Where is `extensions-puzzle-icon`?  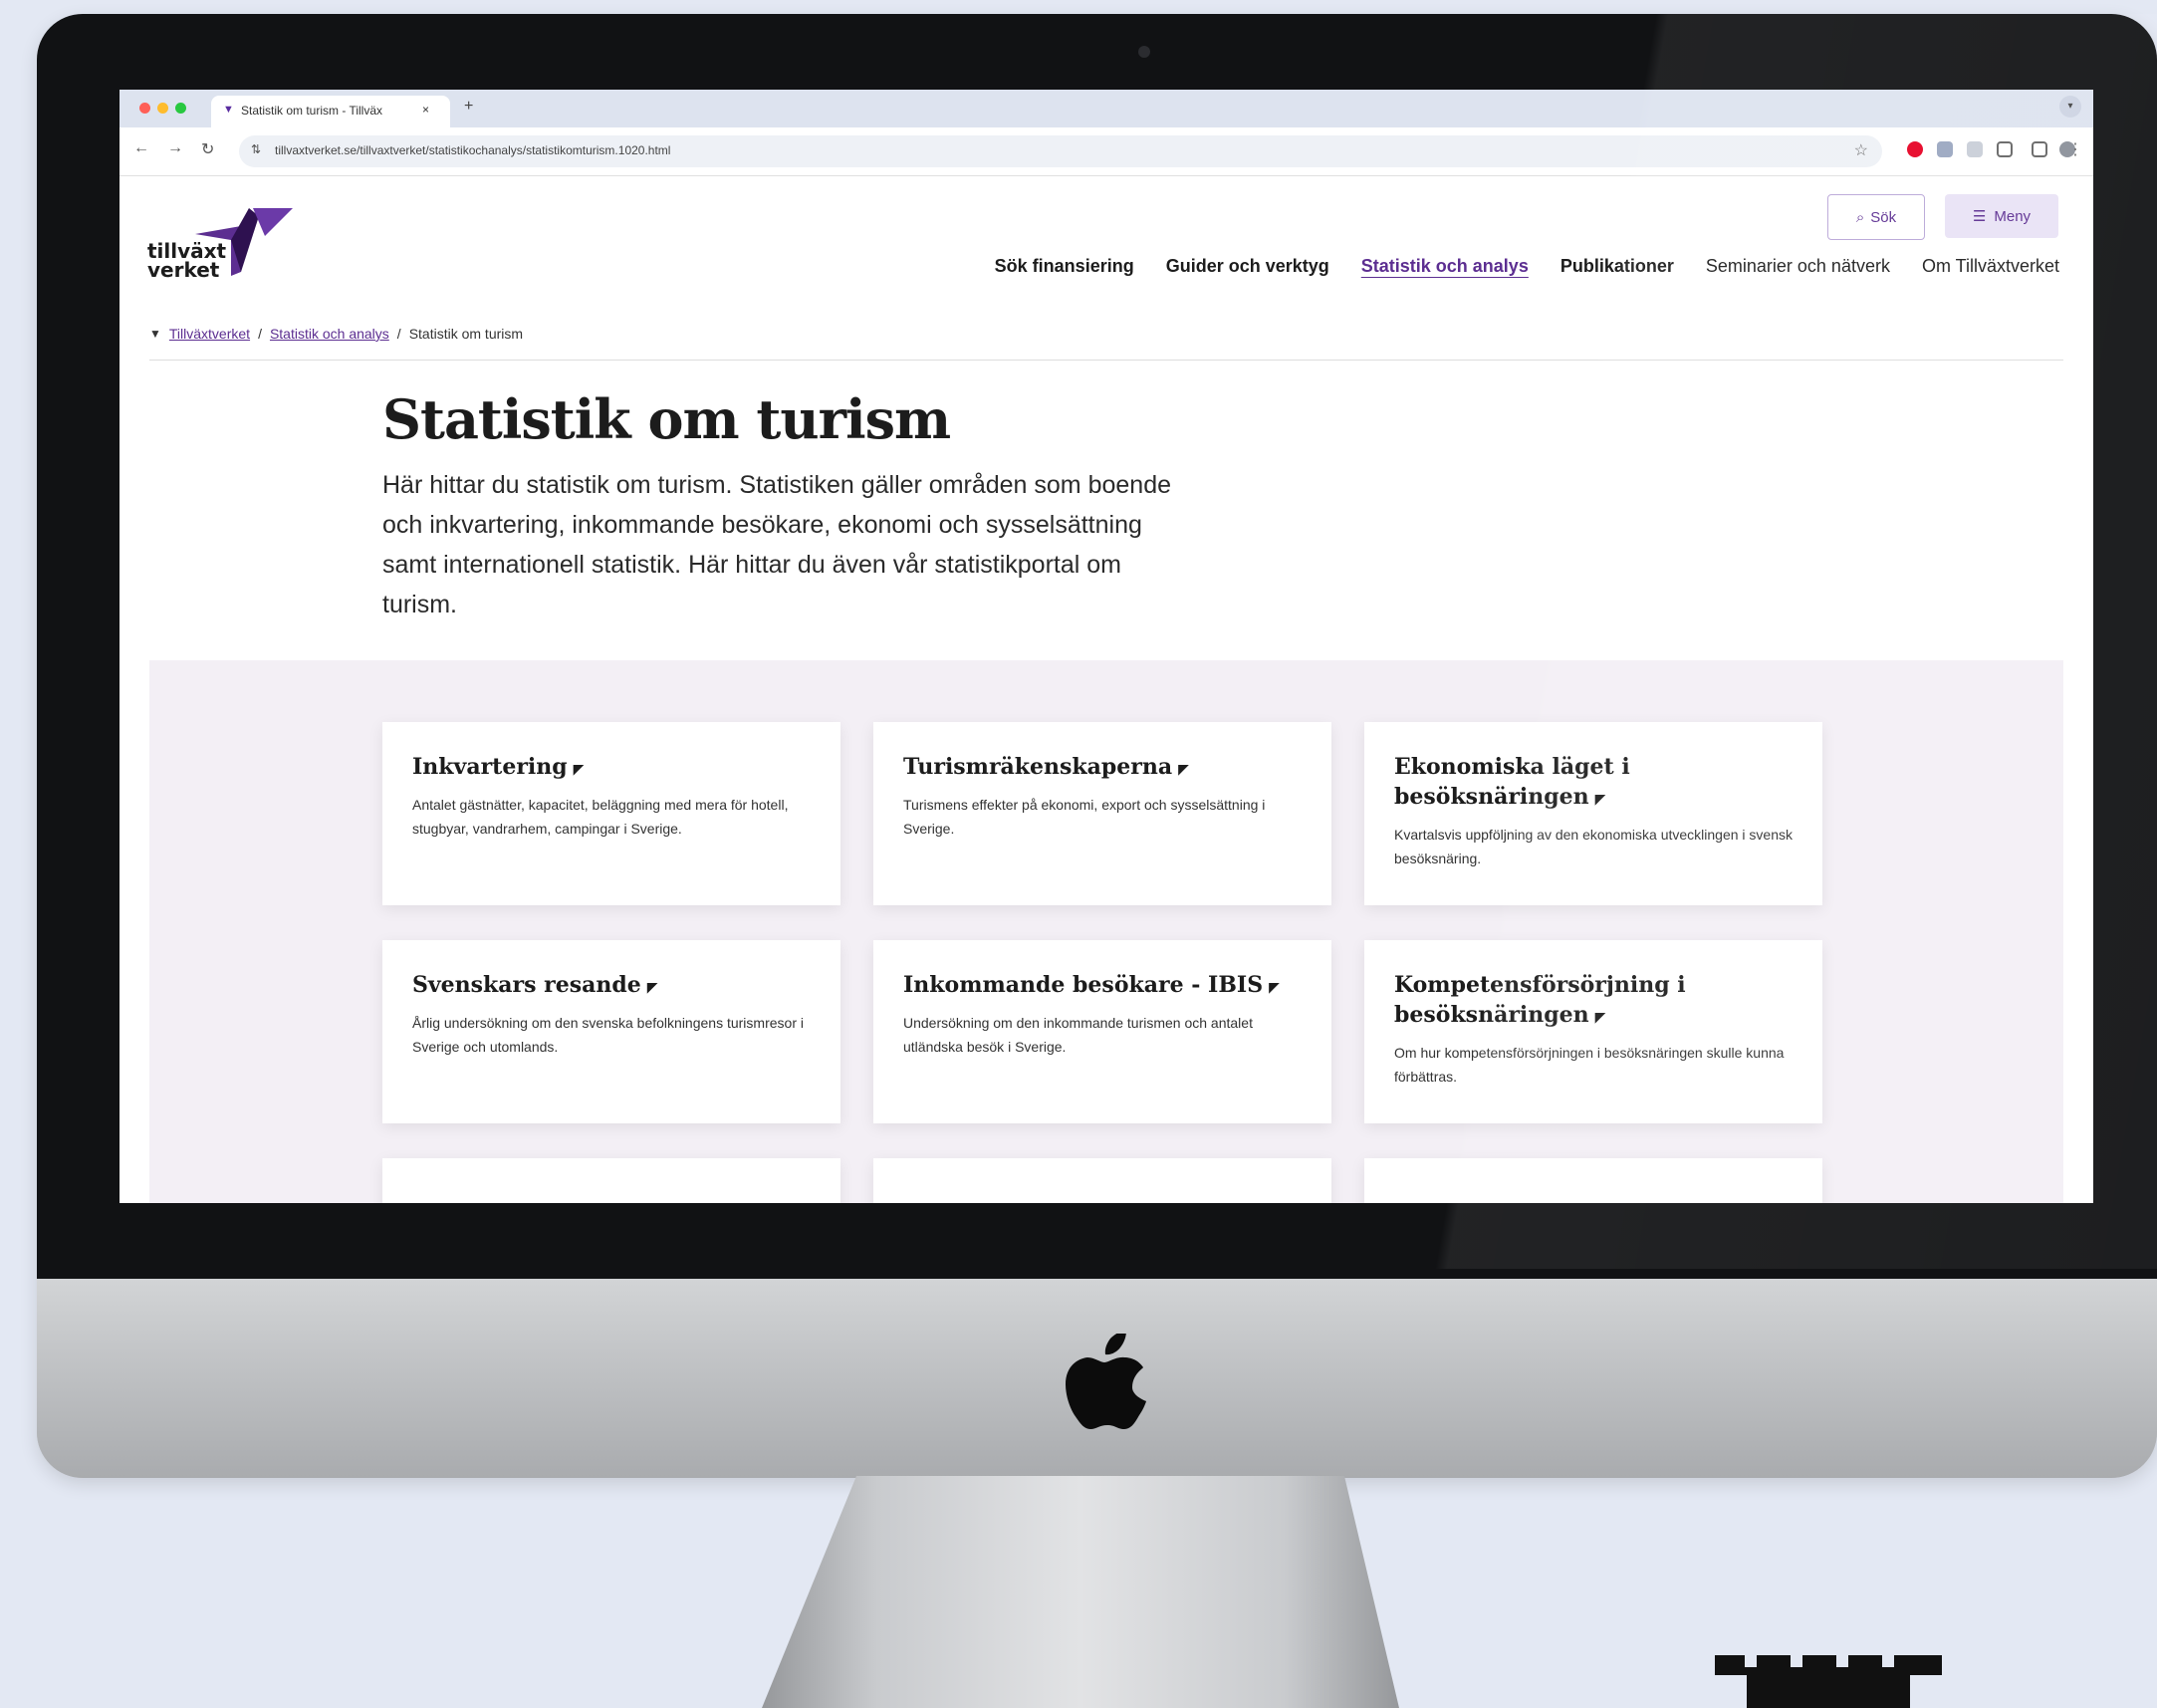 extensions-puzzle-icon is located at coordinates (2005, 149).